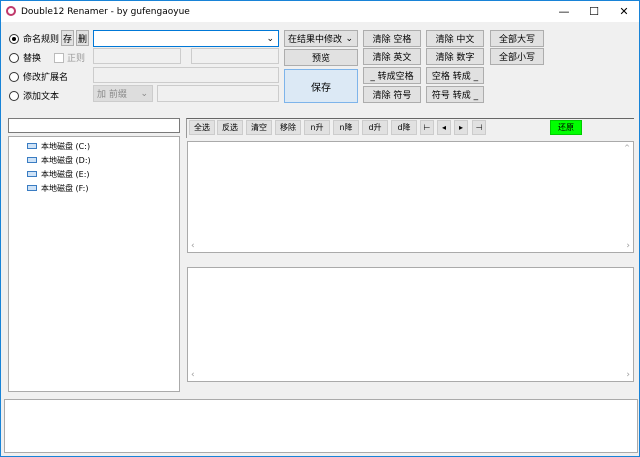  I want to click on date-desc-button: d降, so click(404, 127).